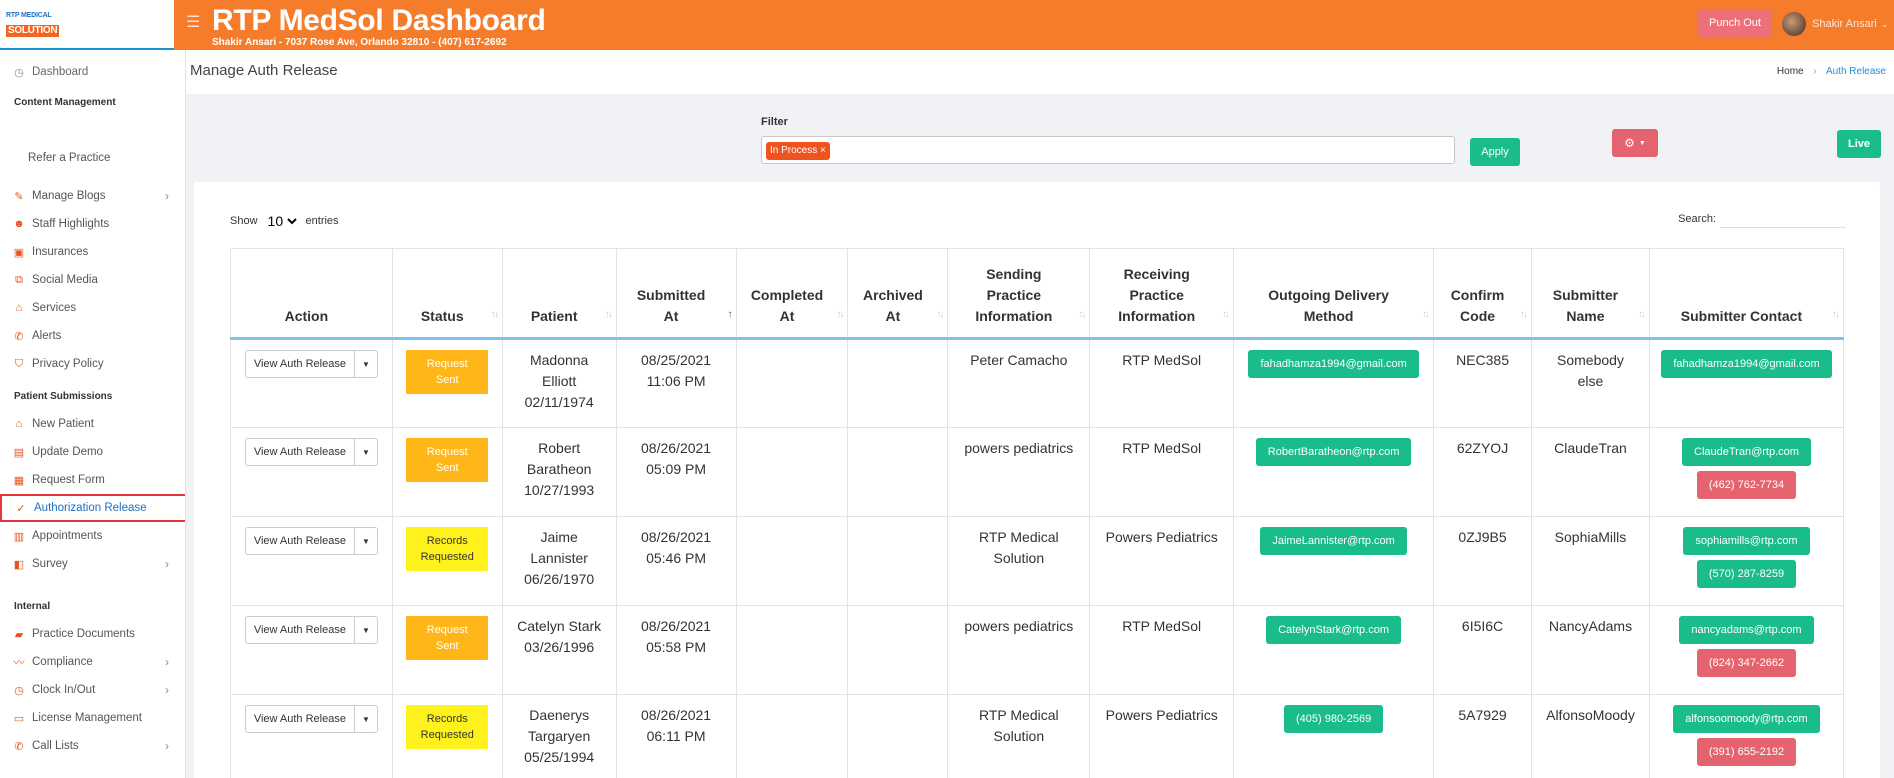 This screenshot has height=778, width=1894. Describe the element at coordinates (1495, 152) in the screenshot. I see `apply-button: Apply` at that location.